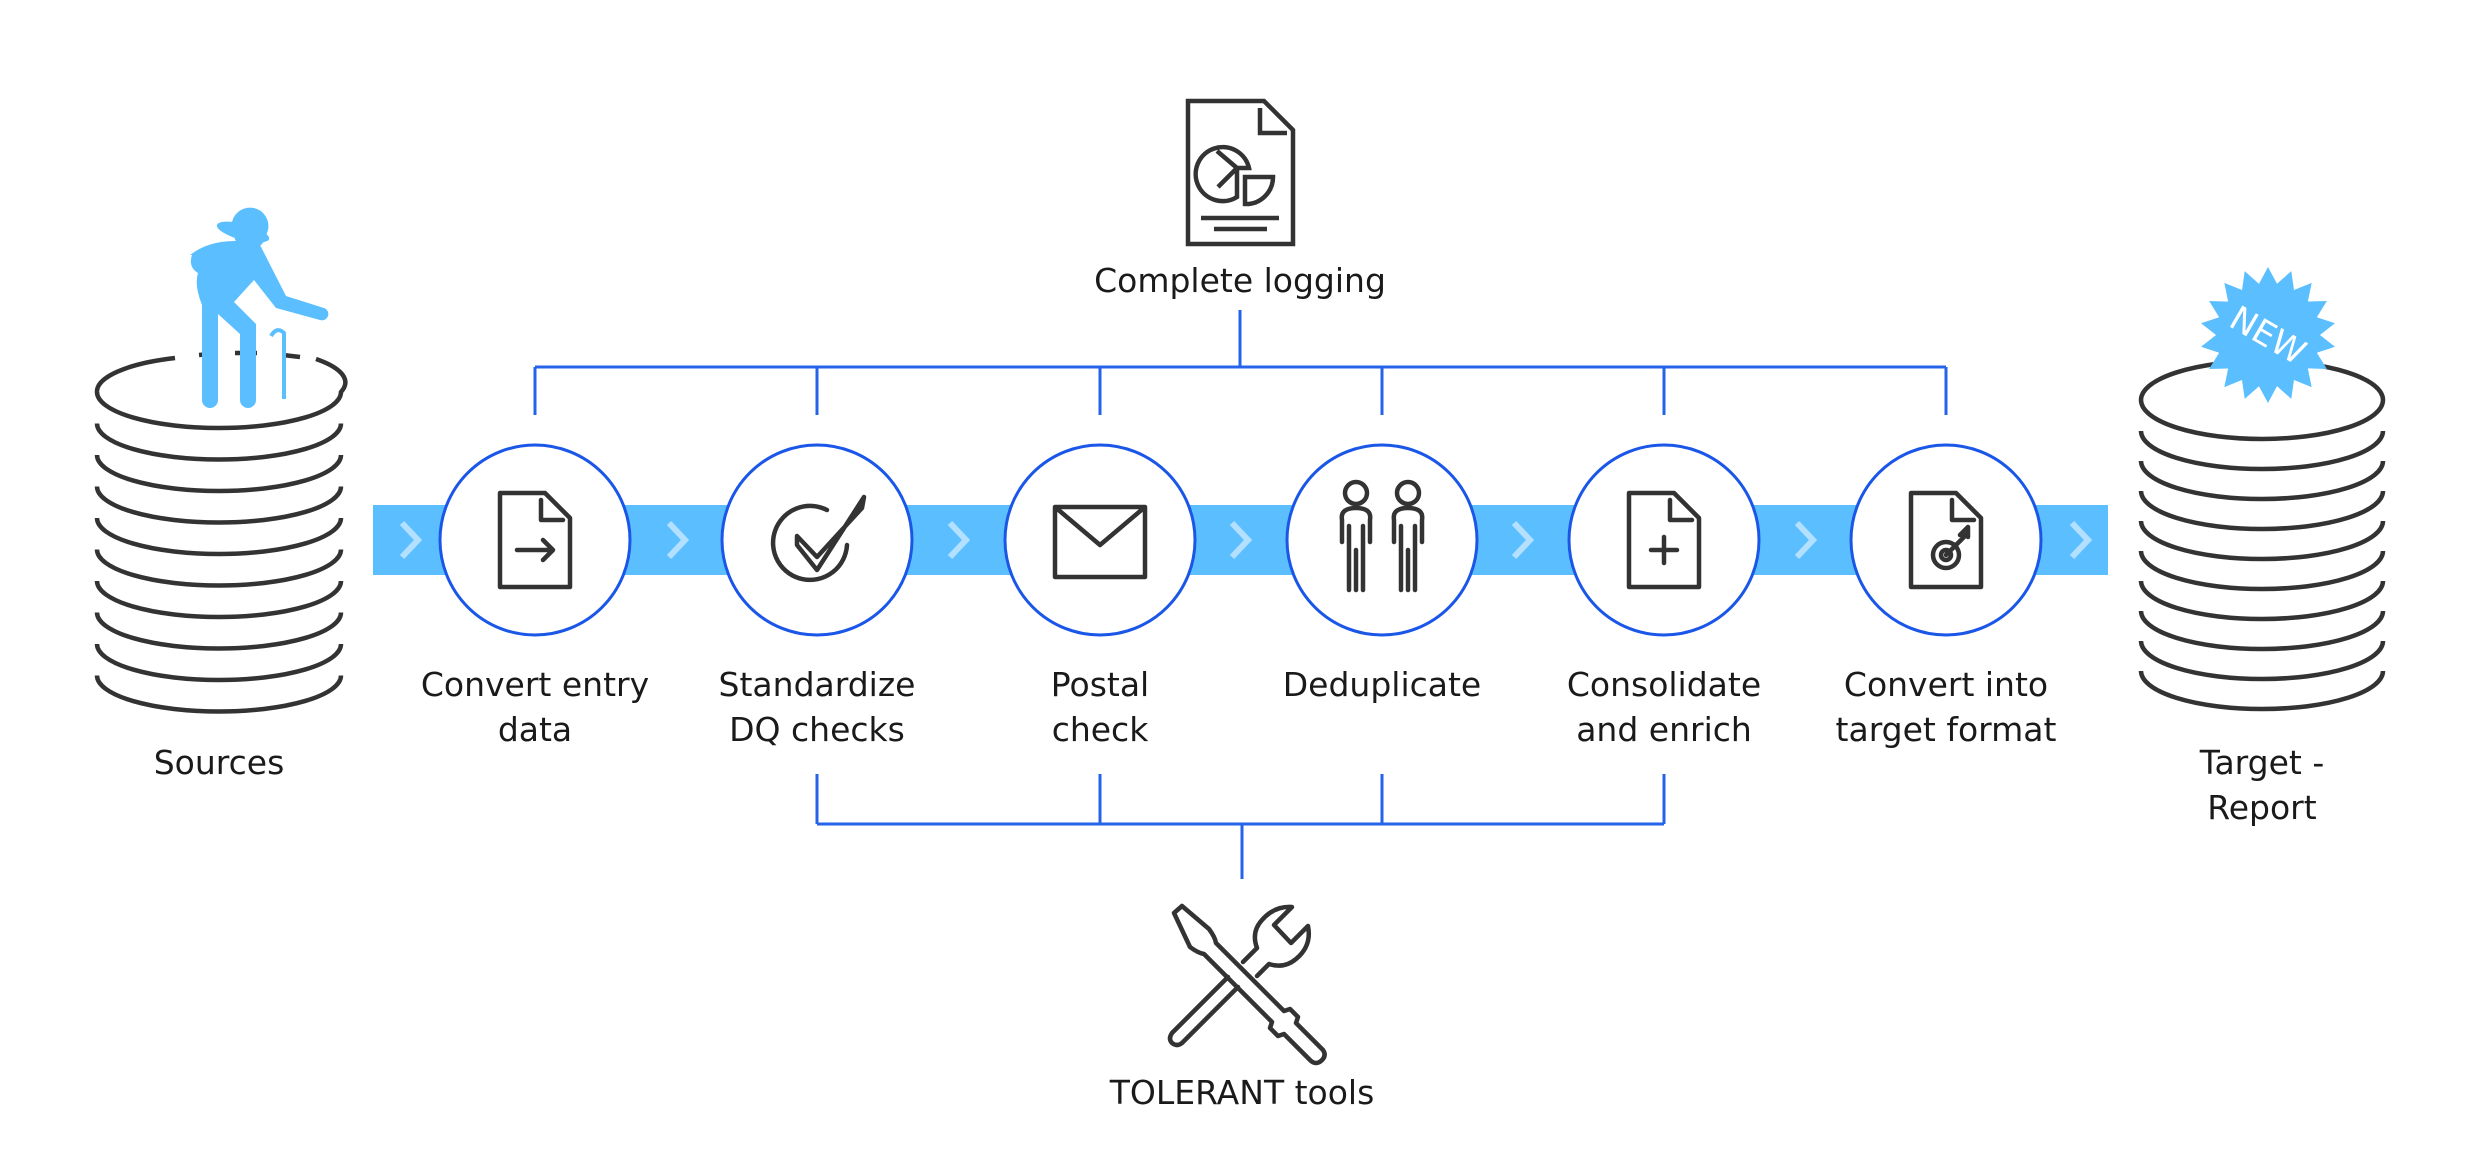  I want to click on logging-label: Complete logging, so click(1240, 280).